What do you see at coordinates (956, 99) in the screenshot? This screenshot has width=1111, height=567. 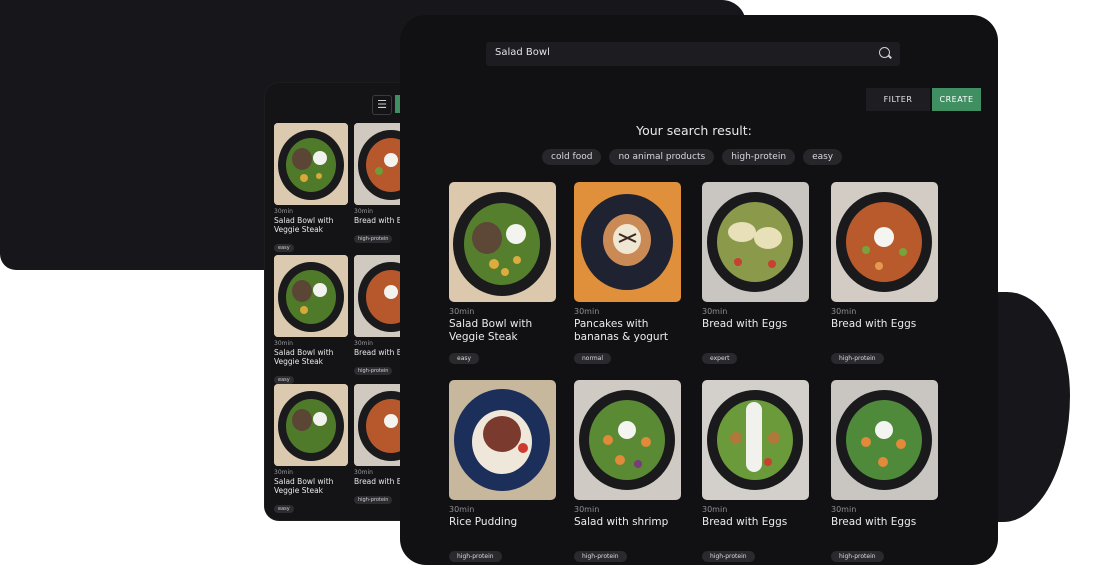 I see `create-button: CREATE` at bounding box center [956, 99].